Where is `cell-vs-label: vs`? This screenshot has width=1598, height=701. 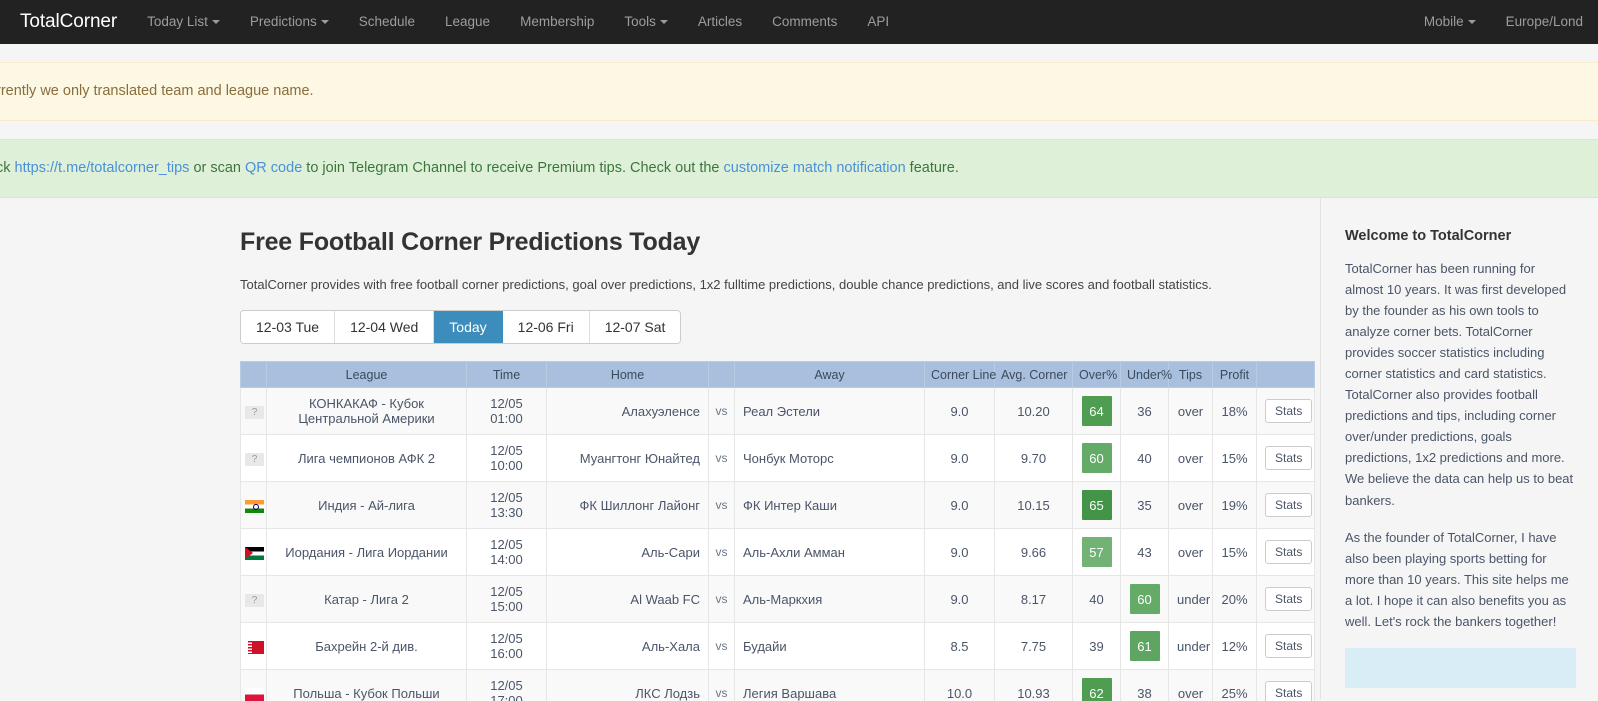 cell-vs-label: vs is located at coordinates (721, 458).